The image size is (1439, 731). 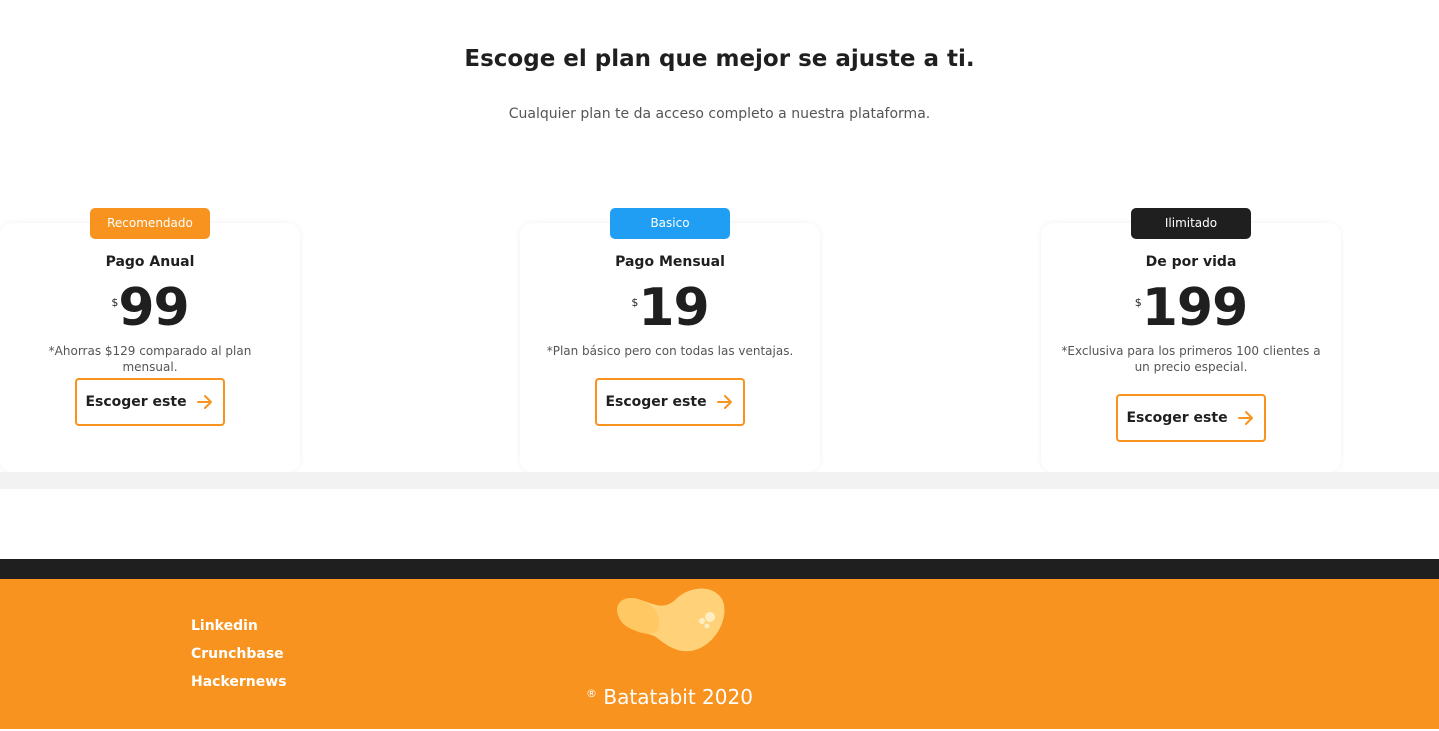 I want to click on plan-note: *Ahorras $129 comparado al plan mensual., so click(x=150, y=359).